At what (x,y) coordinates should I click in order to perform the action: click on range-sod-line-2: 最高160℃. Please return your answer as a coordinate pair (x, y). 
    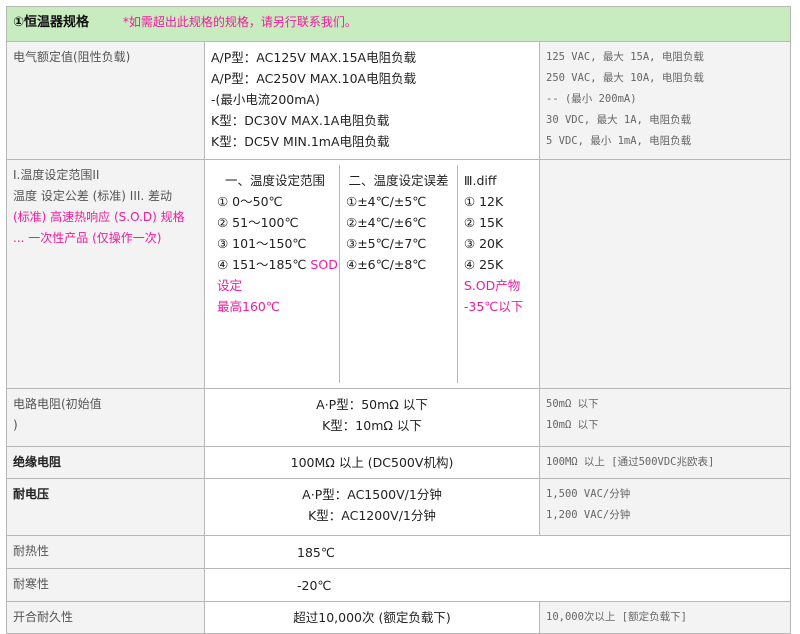
    Looking at the image, I should click on (248, 306).